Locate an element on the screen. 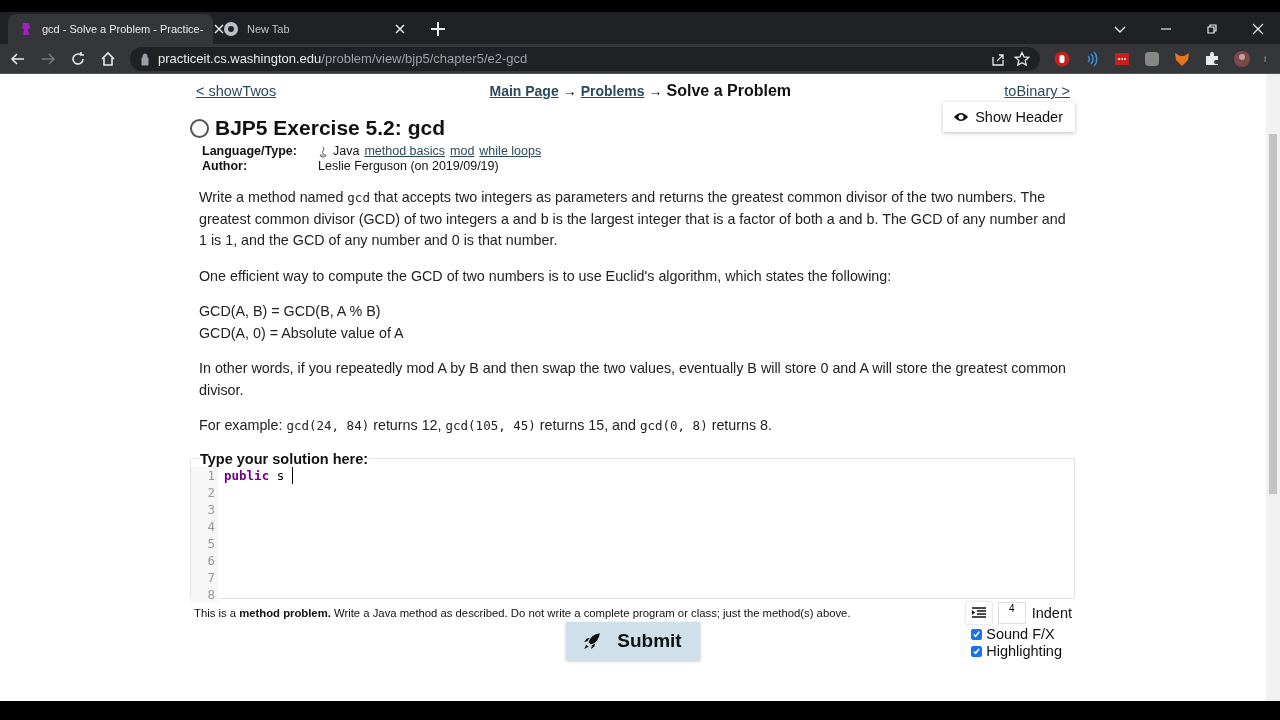  show-header-button: Show Header is located at coordinates (1009, 117).